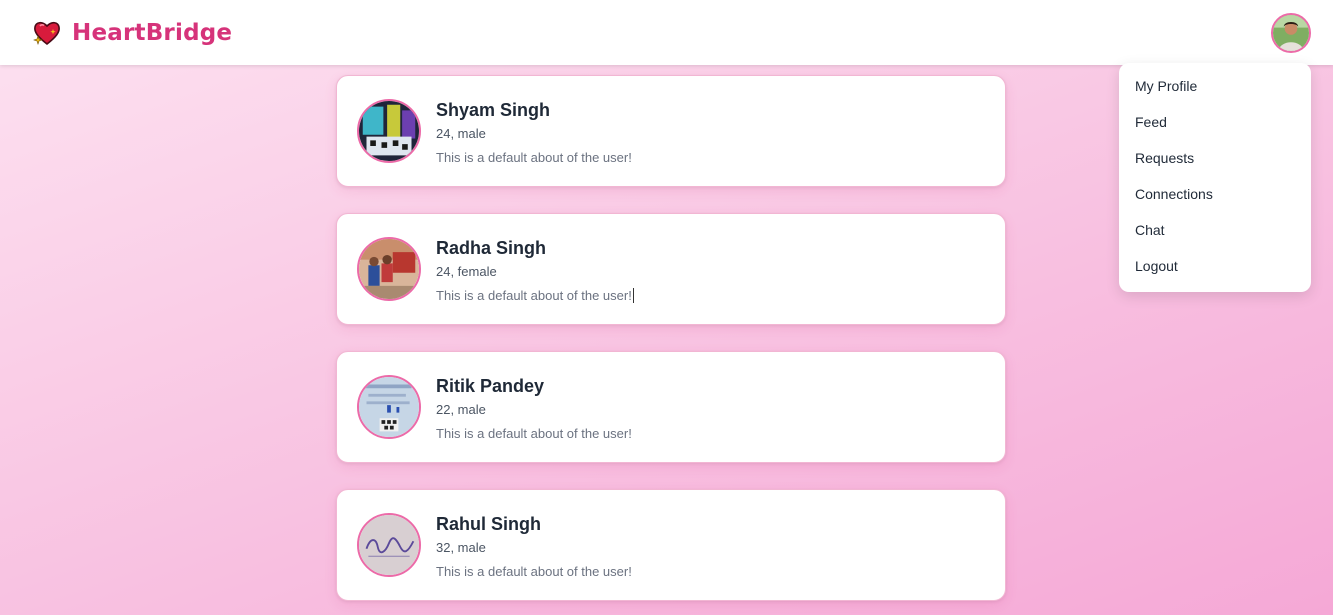 Image resolution: width=1333 pixels, height=615 pixels. I want to click on menu-item-requests: Requests, so click(1215, 158).